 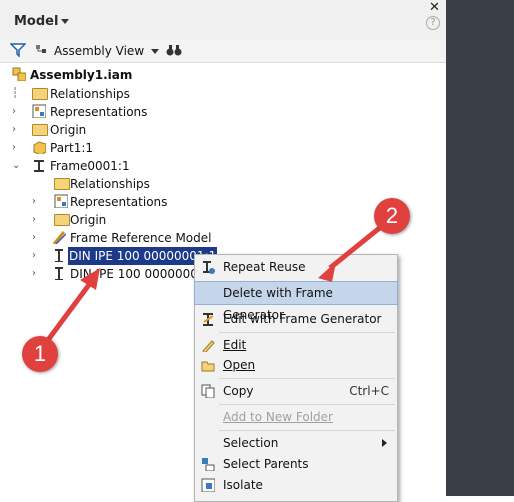 What do you see at coordinates (392, 216) in the screenshot?
I see `callout-badge-2: 2` at bounding box center [392, 216].